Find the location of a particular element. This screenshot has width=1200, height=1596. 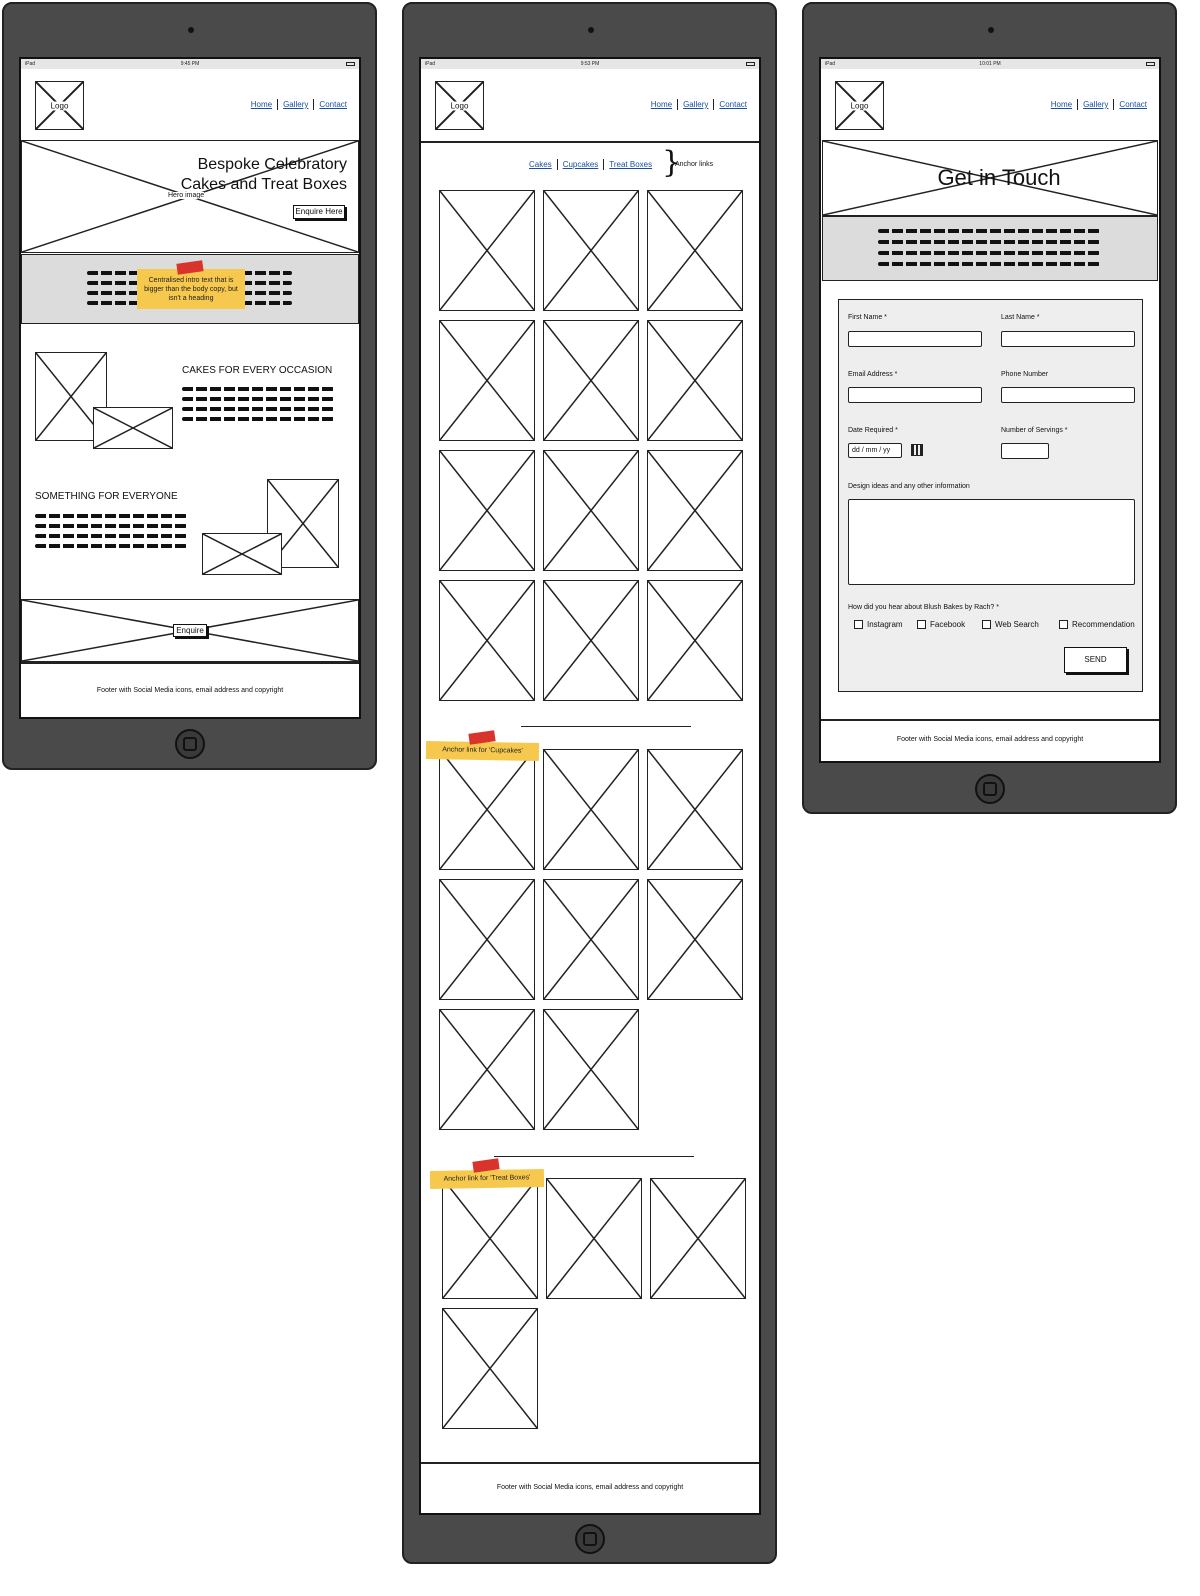

logo-label: Logo is located at coordinates (59, 105).